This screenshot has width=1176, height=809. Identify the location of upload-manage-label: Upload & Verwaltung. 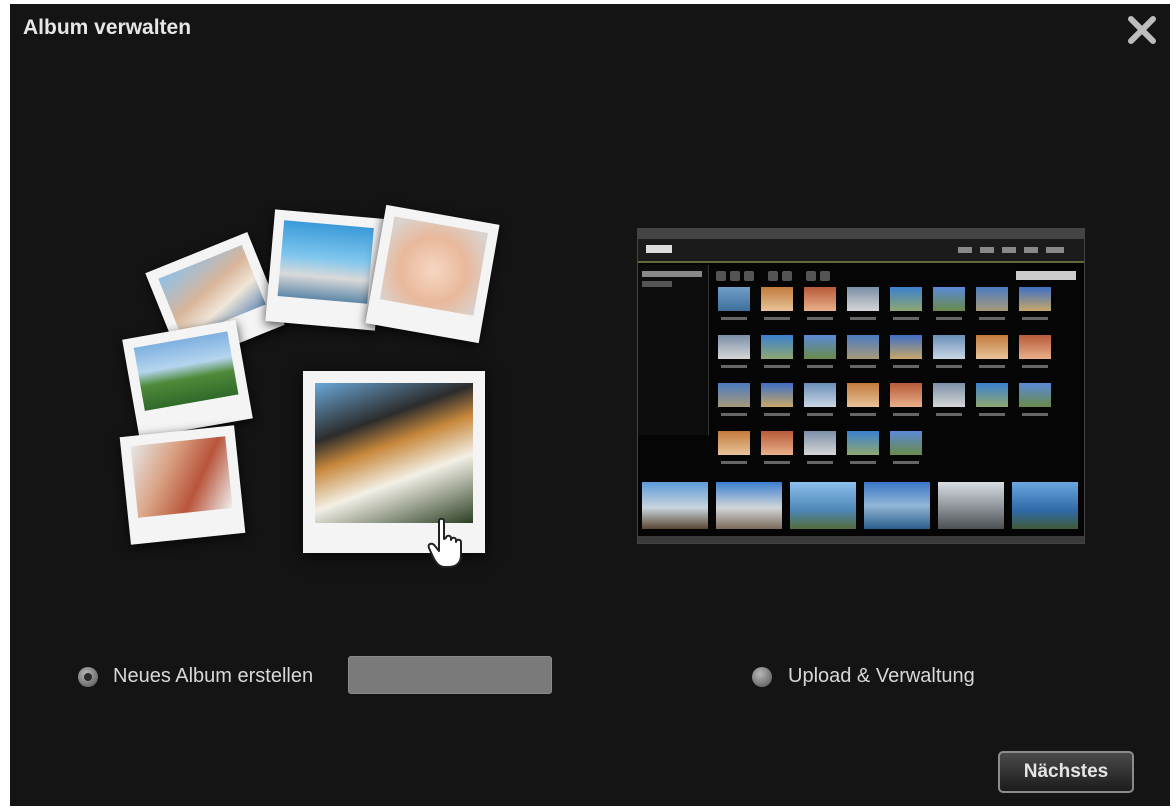
(881, 676).